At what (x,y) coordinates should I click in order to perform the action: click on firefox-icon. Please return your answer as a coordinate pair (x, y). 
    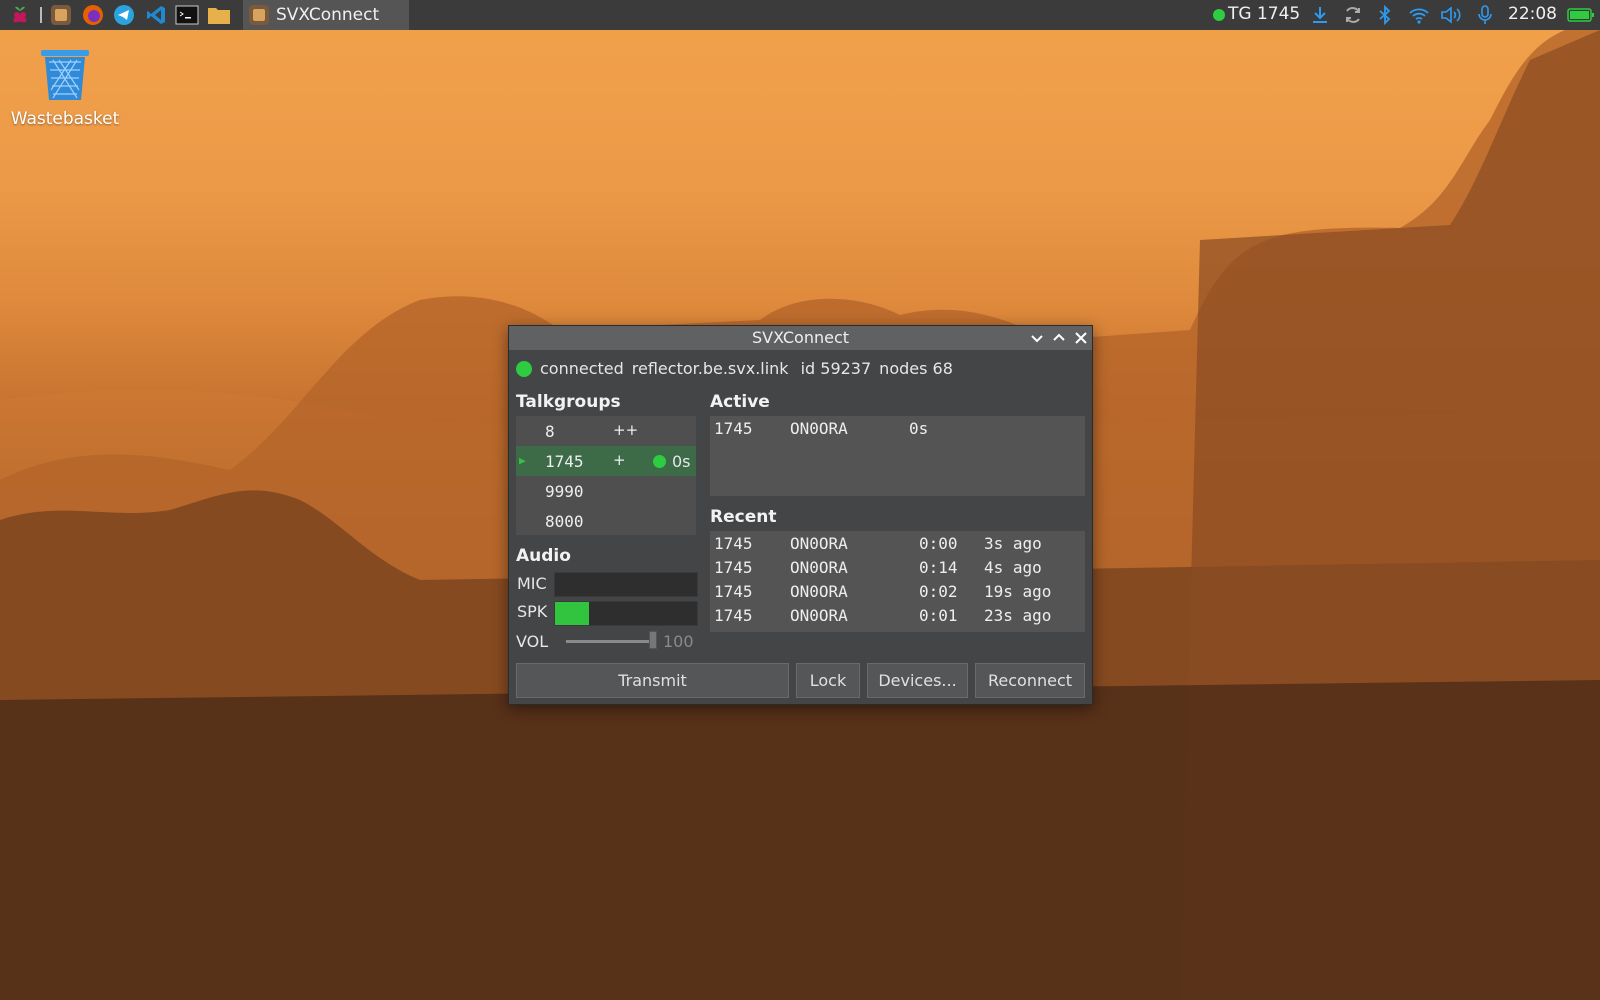
    Looking at the image, I should click on (93, 15).